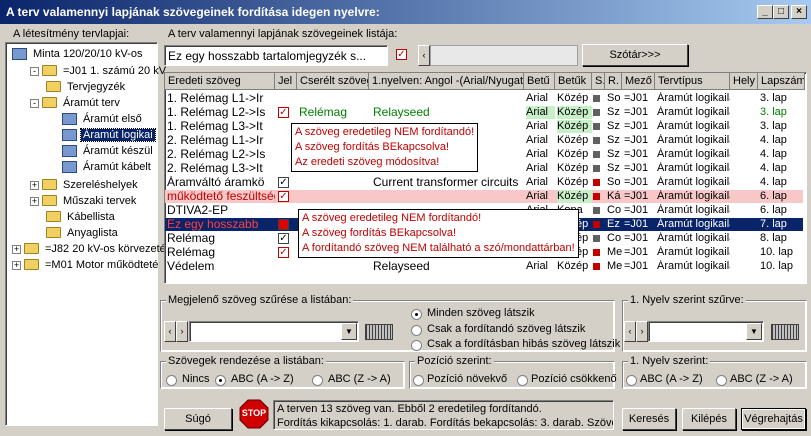 This screenshot has height=436, width=811. I want to click on sort-az-radio, so click(220, 380).